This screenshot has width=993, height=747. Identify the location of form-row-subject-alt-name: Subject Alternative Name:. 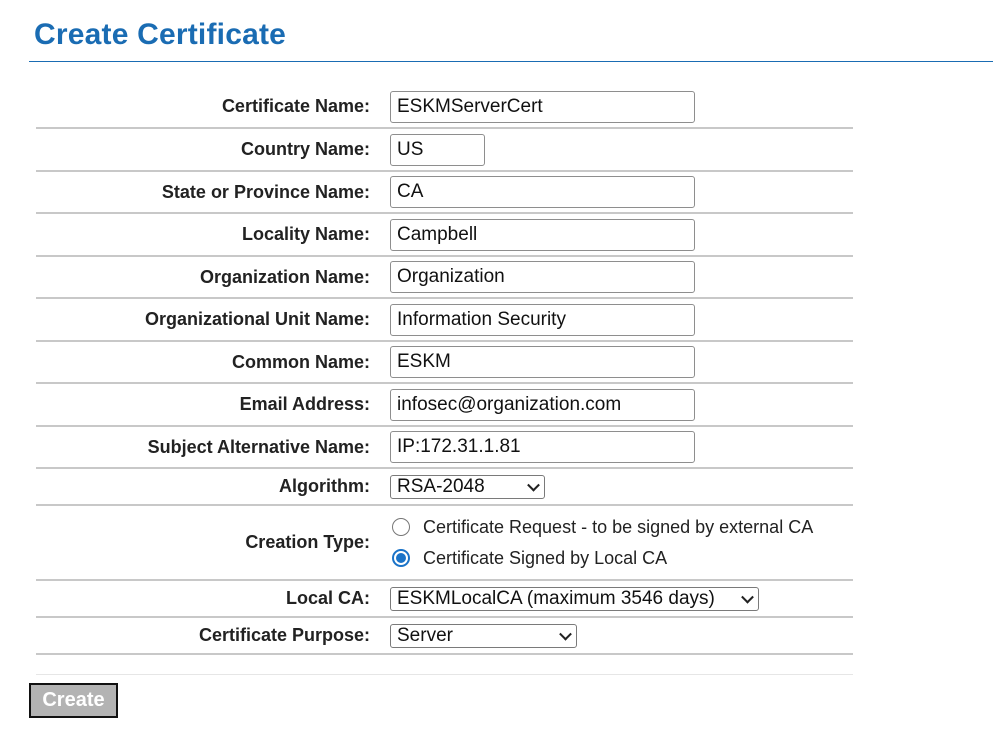
(444, 448).